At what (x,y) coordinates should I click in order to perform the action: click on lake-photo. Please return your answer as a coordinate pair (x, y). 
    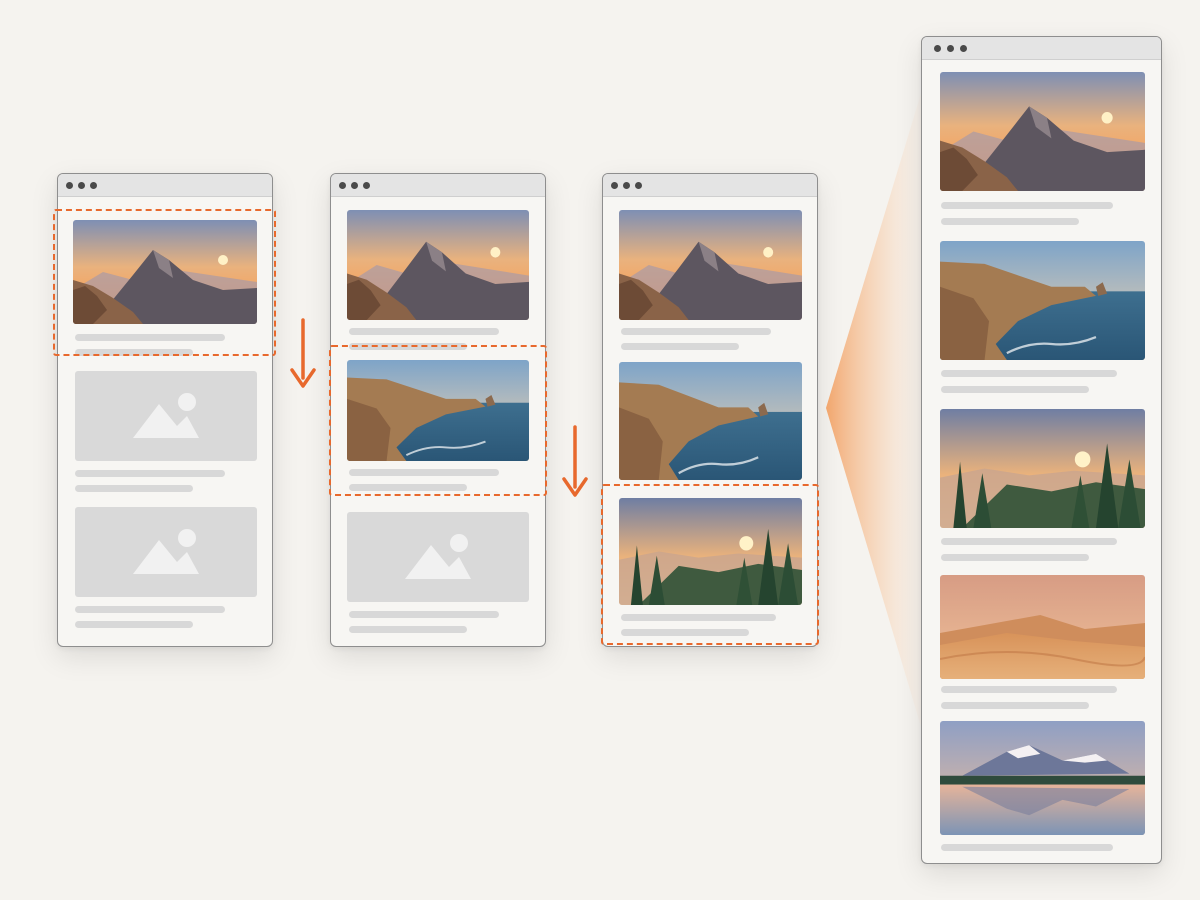
    Looking at the image, I should click on (1042, 778).